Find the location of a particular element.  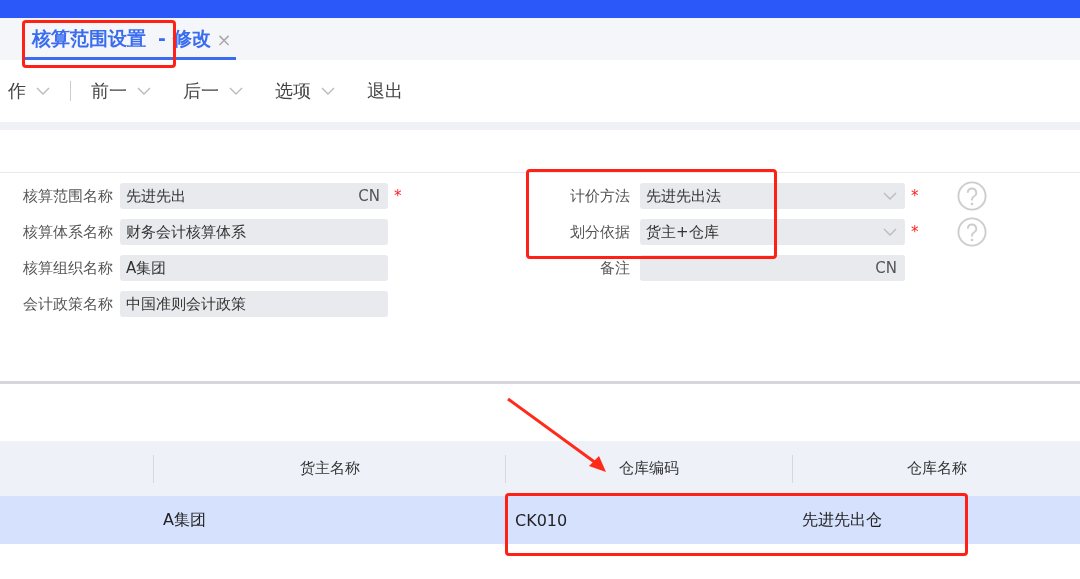

table-row: A集团 CK010 先进先出仓 is located at coordinates (540, 520).